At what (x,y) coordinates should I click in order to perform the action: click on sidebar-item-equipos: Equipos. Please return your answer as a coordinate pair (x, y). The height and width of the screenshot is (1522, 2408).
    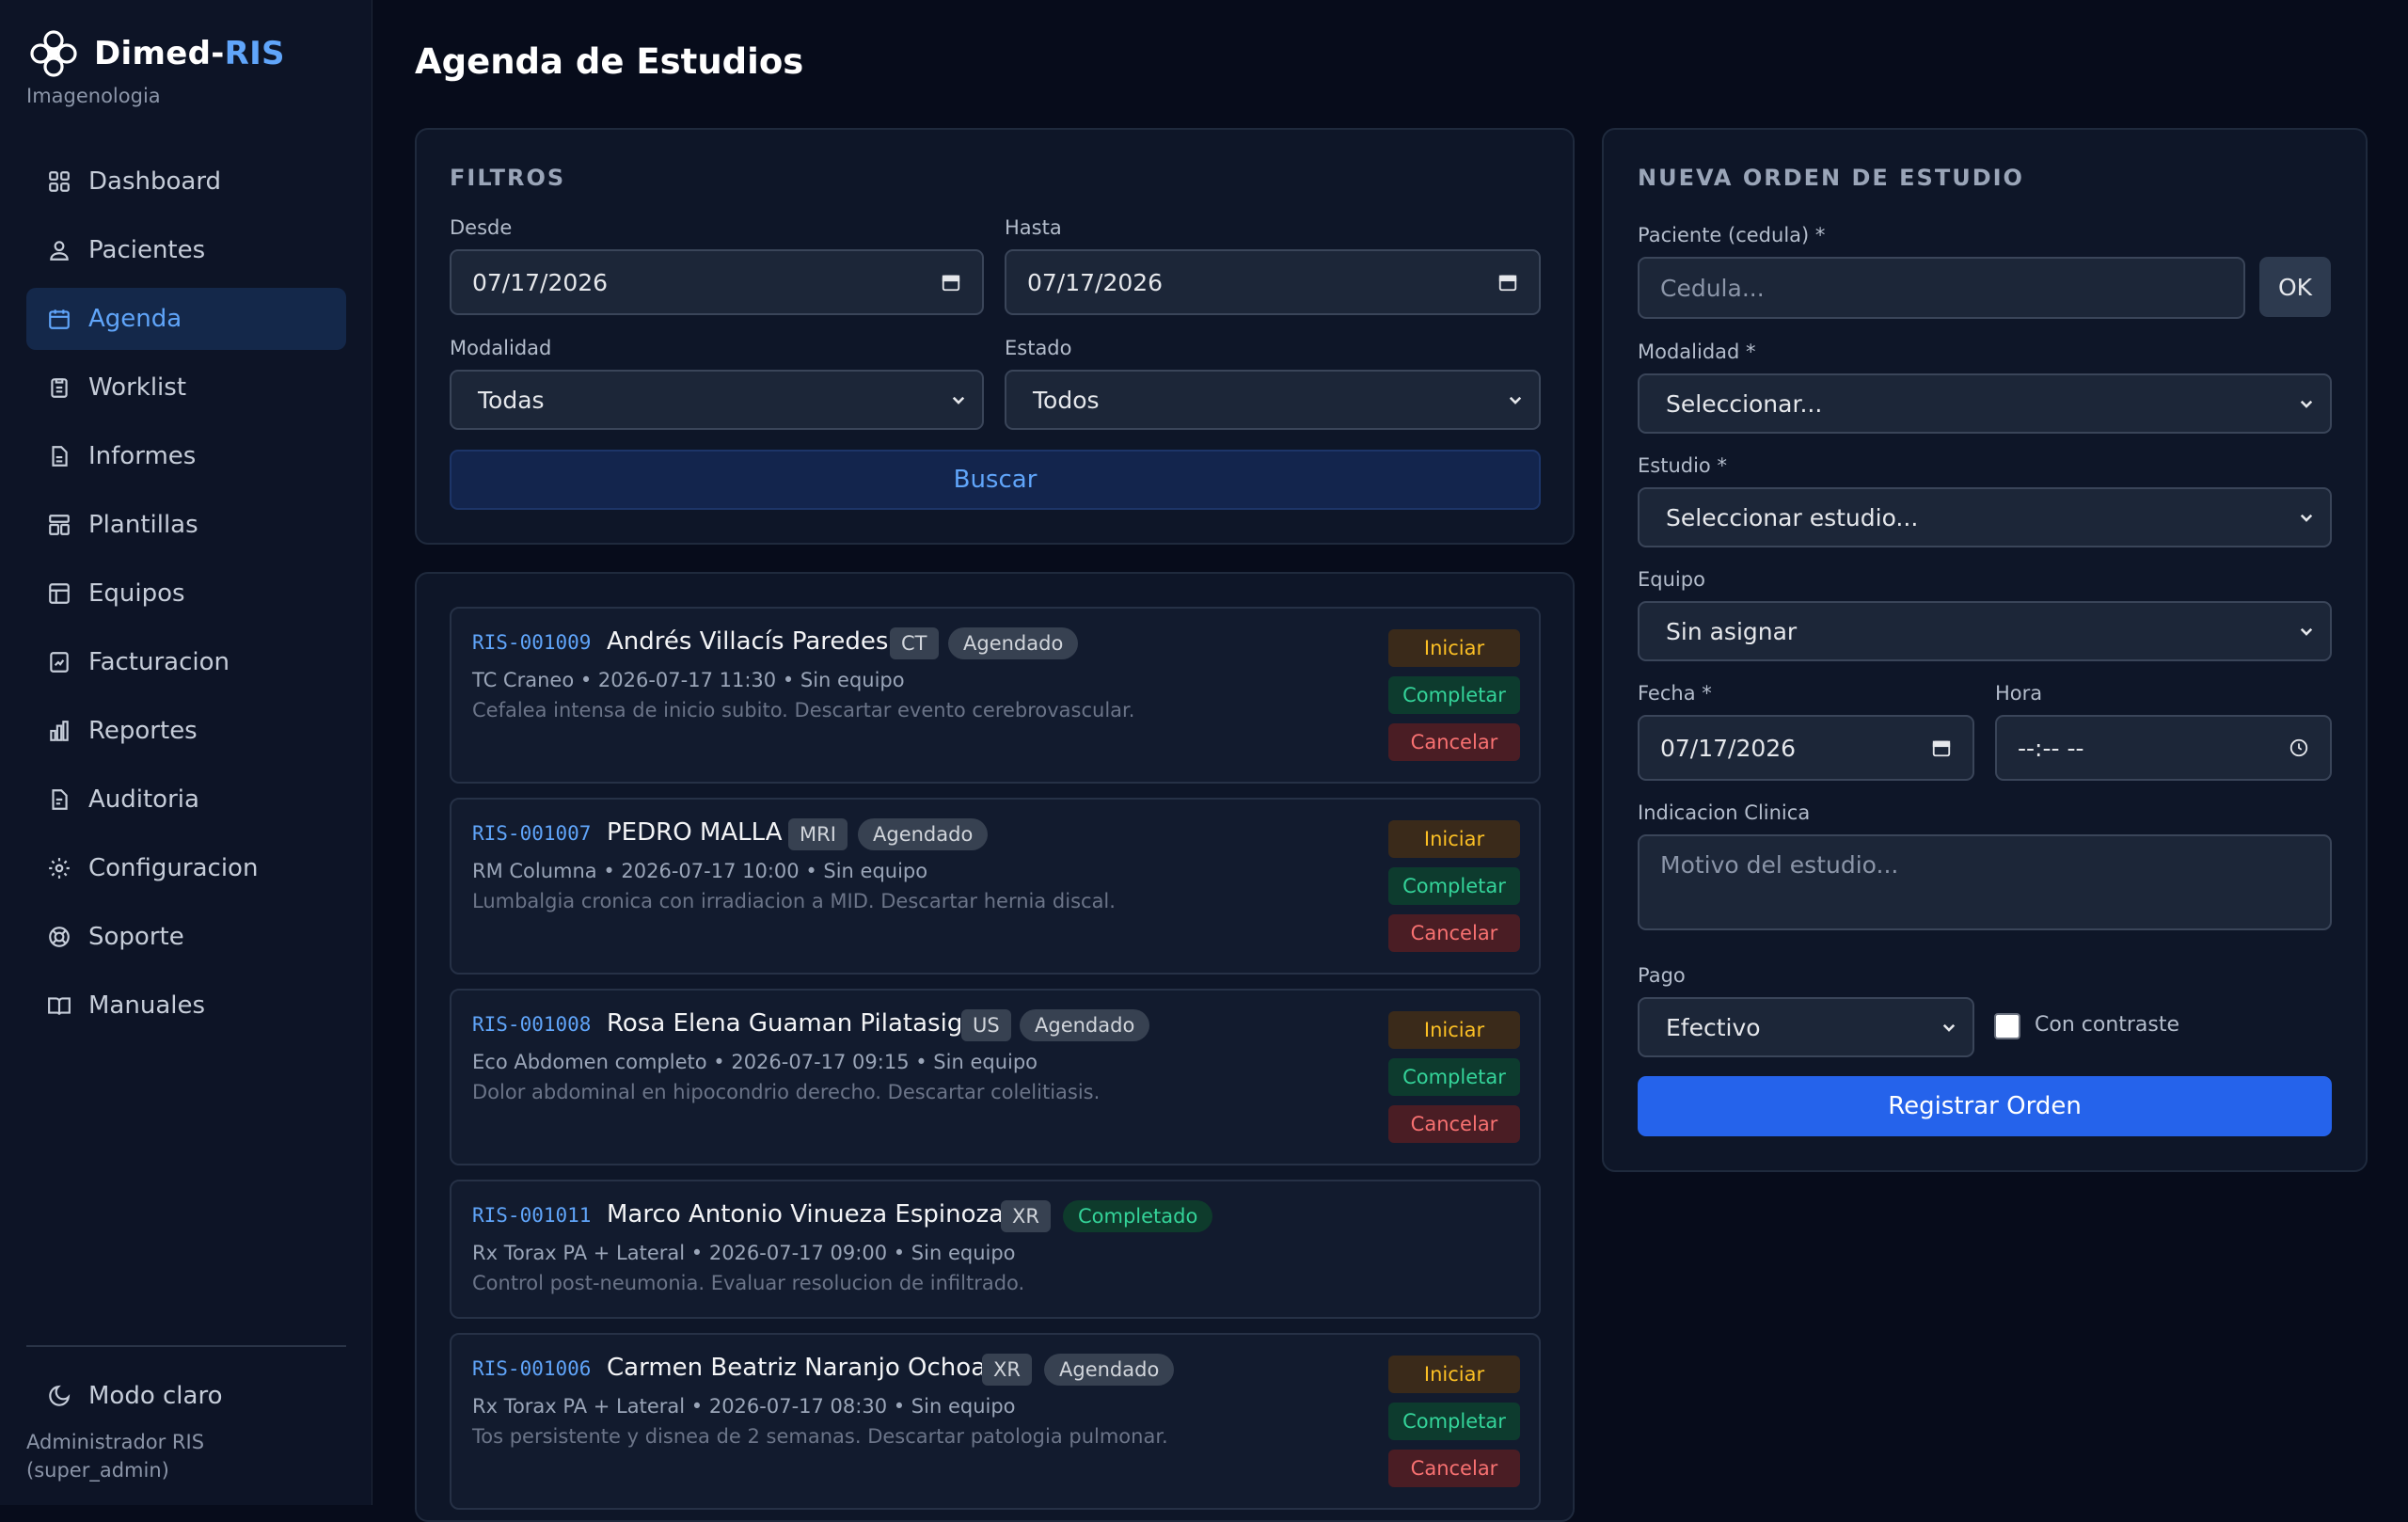
    Looking at the image, I should click on (186, 594).